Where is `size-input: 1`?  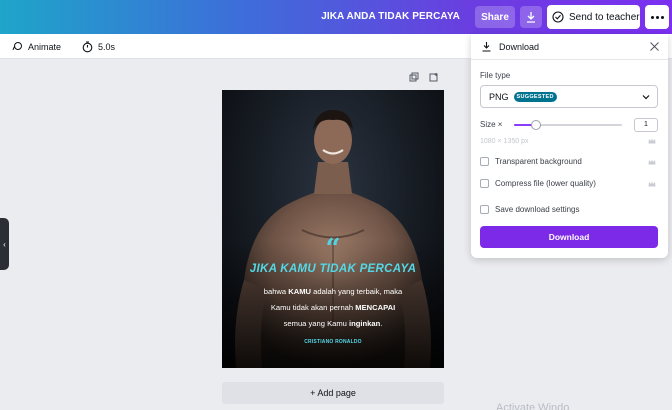 size-input: 1 is located at coordinates (646, 125).